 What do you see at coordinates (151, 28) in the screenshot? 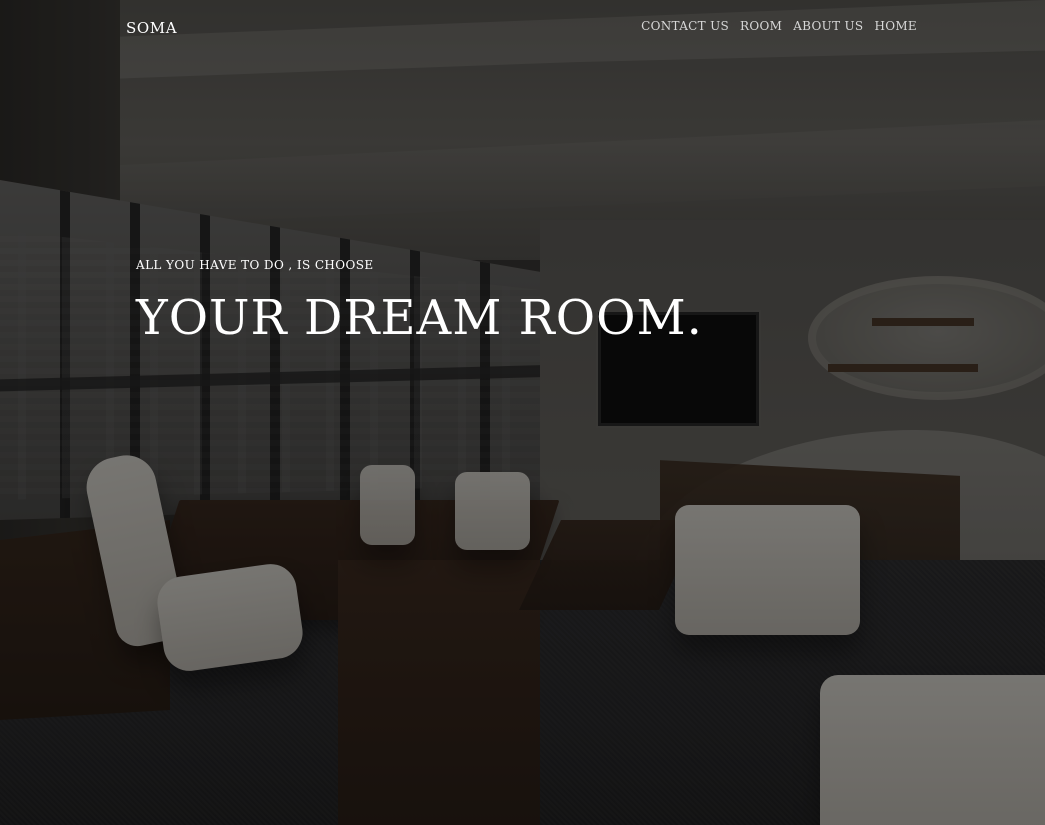
I see `brand-logo: SOMA` at bounding box center [151, 28].